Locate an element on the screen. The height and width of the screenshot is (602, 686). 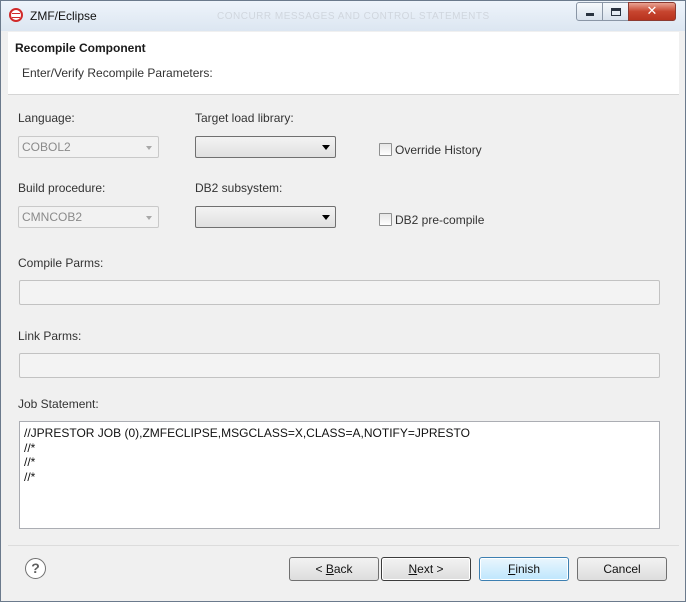
back-button: < Back is located at coordinates (334, 569).